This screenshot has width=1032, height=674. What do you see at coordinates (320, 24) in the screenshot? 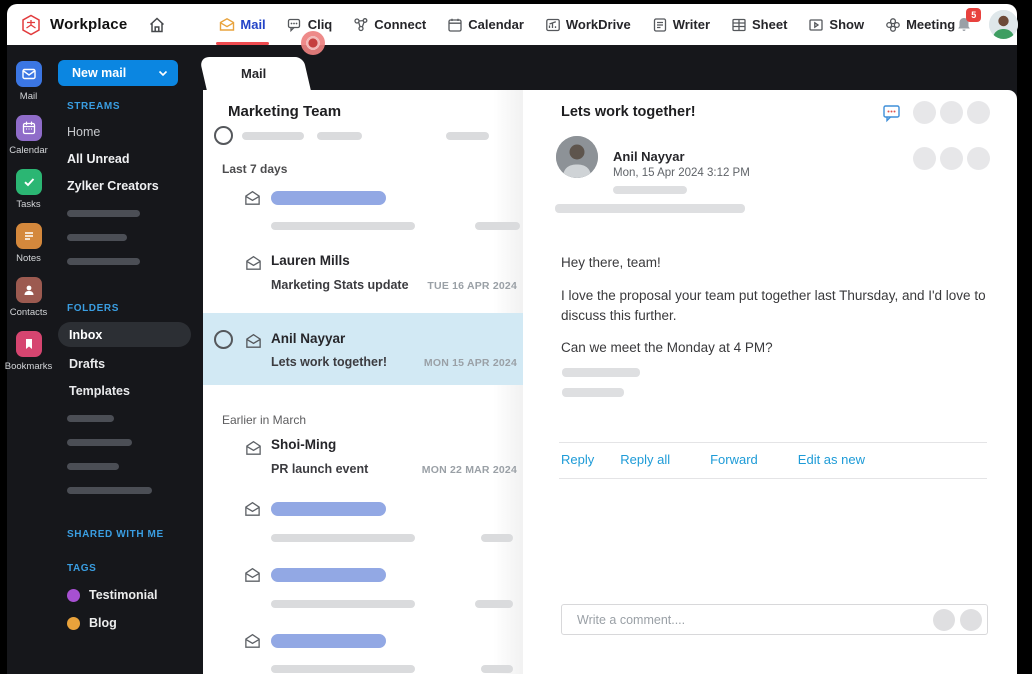
I see `nav-cliq-label: Cliq` at bounding box center [320, 24].